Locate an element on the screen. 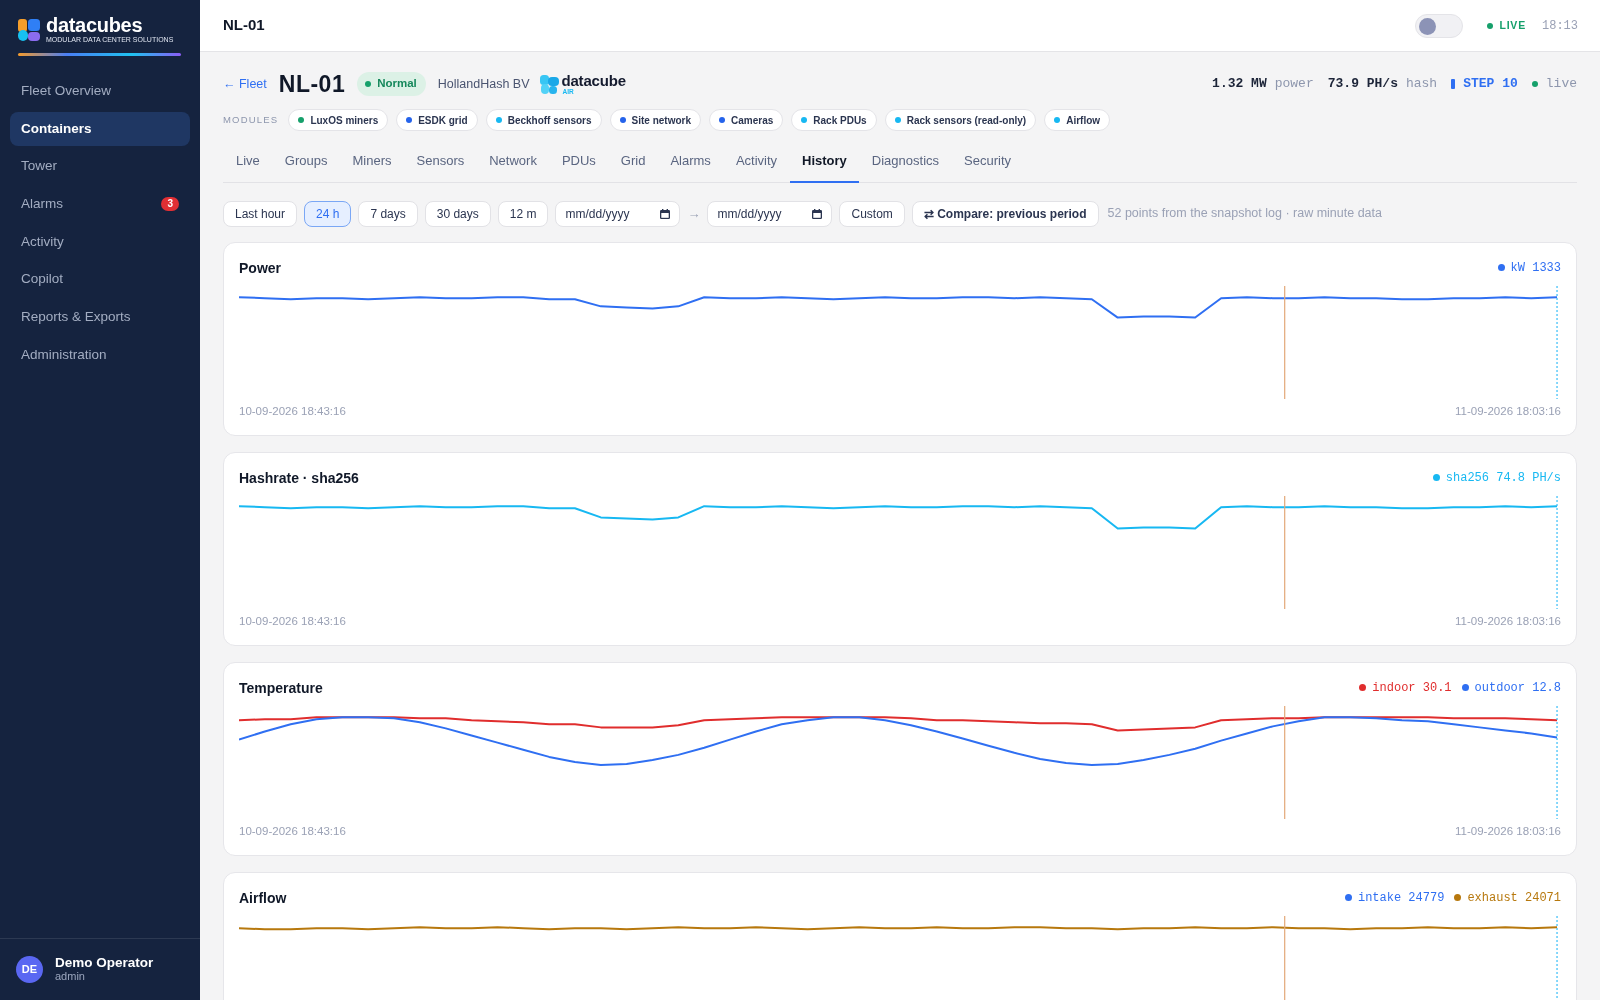 This screenshot has width=1600, height=1000. module-label: ESDK grid is located at coordinates (443, 120).